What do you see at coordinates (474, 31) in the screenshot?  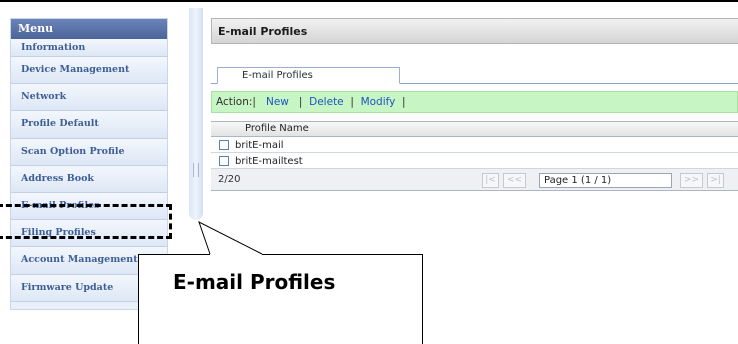 I see `page-title: E-mail Profiles` at bounding box center [474, 31].